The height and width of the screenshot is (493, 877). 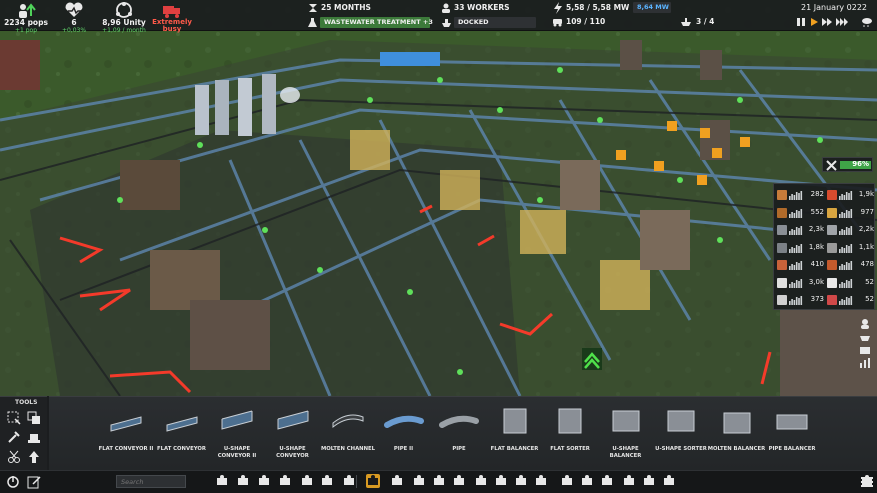 What do you see at coordinates (827, 22) in the screenshot?
I see `fast-forward-icon` at bounding box center [827, 22].